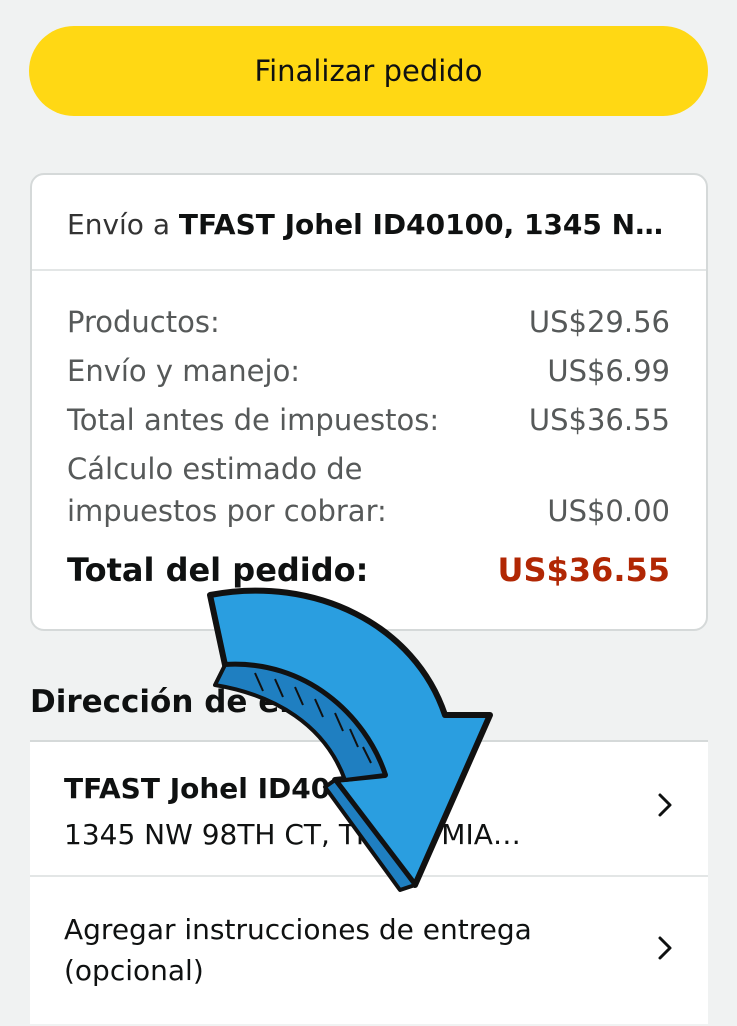 The image size is (737, 1026). I want to click on ship-to-prefix: Envío a, so click(118, 224).